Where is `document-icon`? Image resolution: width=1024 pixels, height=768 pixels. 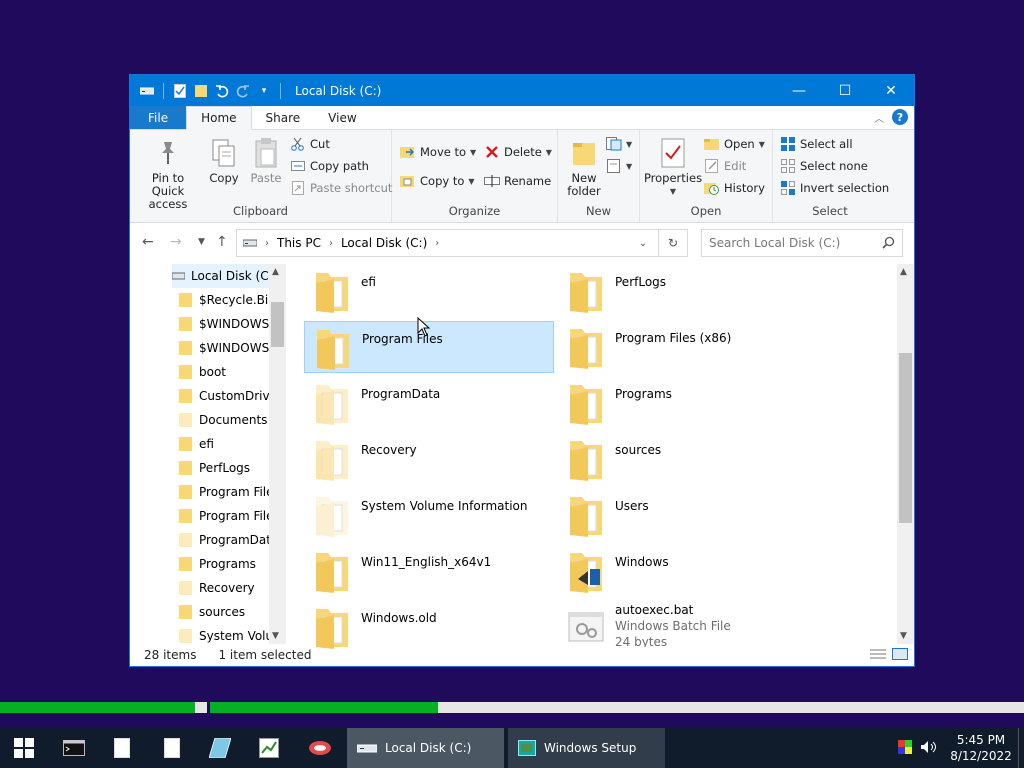
document-icon is located at coordinates (172, 748).